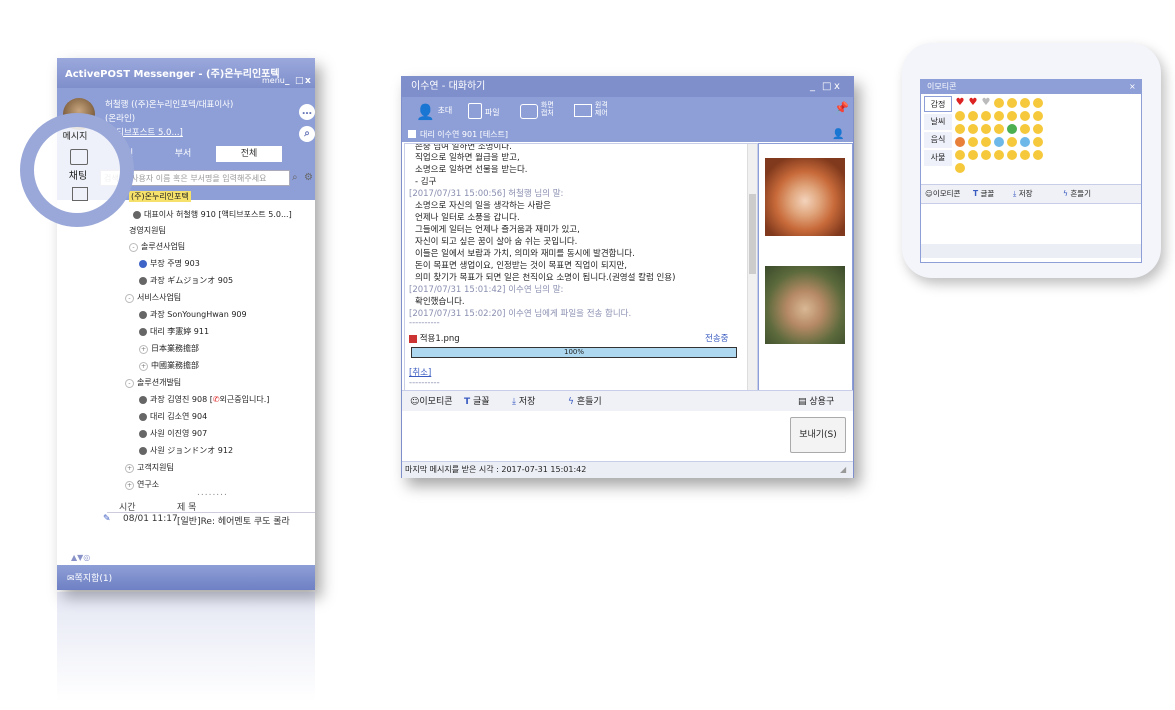 The width and height of the screenshot is (1175, 710). I want to click on font-button: T 글꼴, so click(477, 400).